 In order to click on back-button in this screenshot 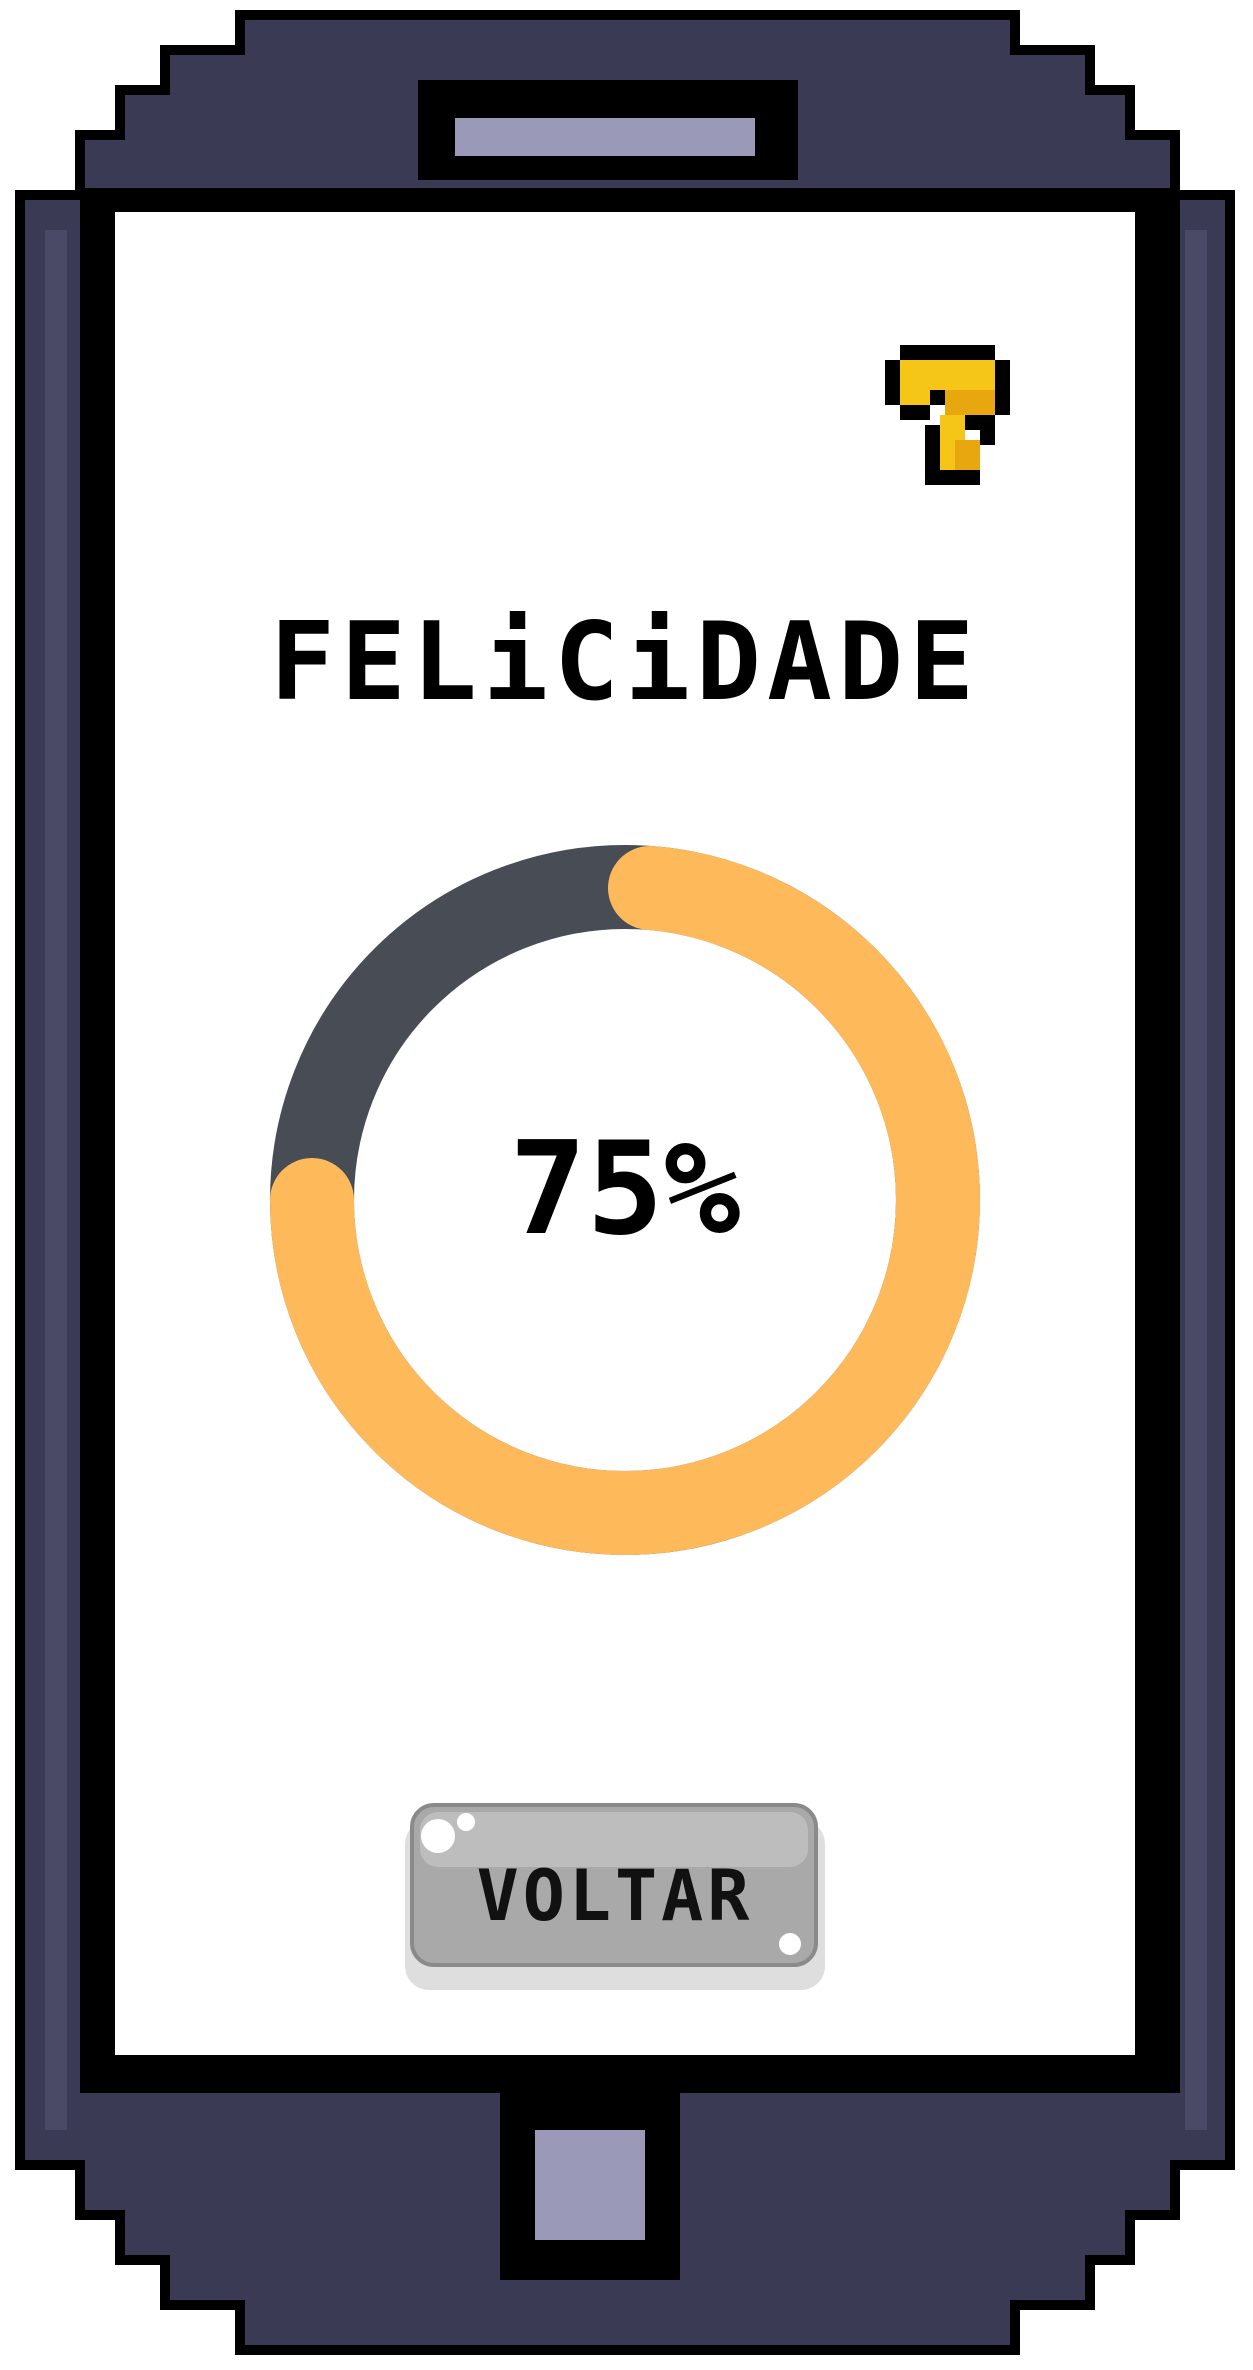, I will do `click(615, 1896)`.